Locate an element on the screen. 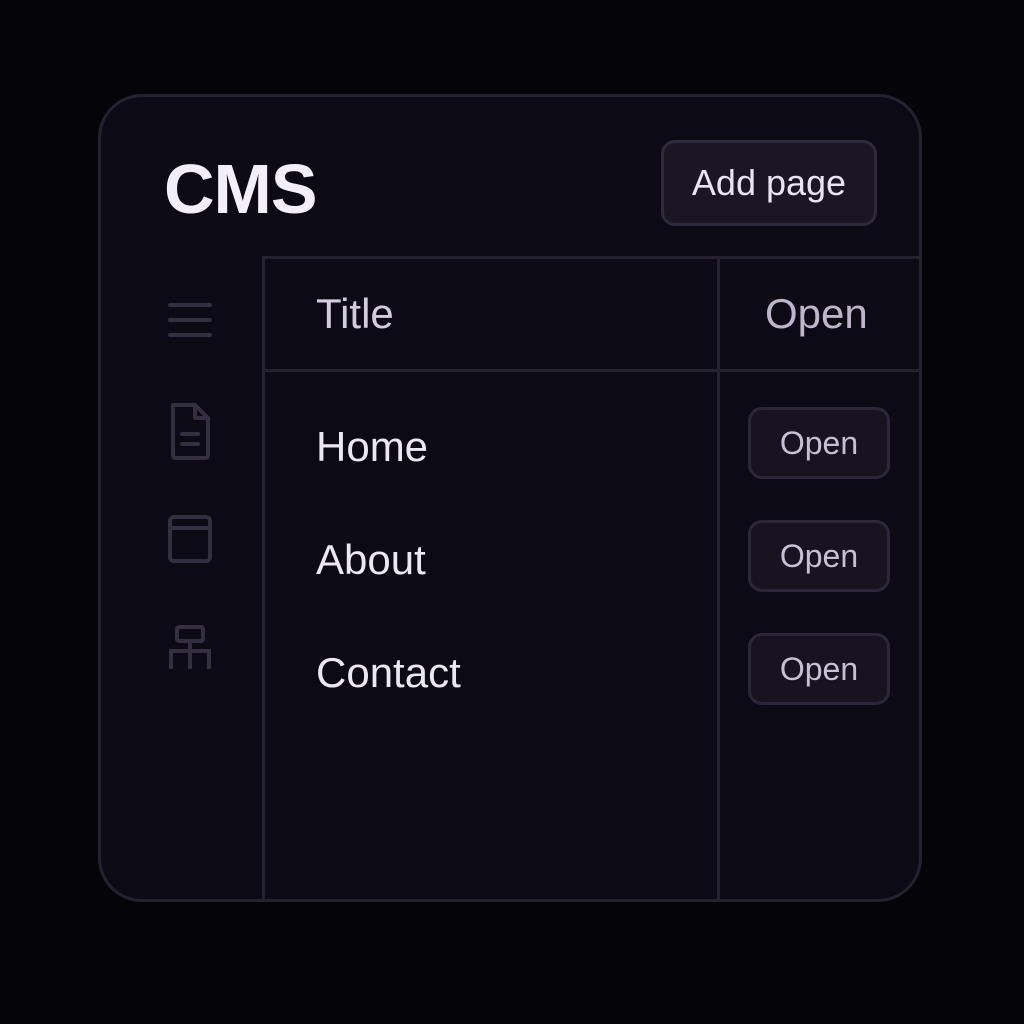 This screenshot has width=1024, height=1024. open-column-header: Open is located at coordinates (816, 313).